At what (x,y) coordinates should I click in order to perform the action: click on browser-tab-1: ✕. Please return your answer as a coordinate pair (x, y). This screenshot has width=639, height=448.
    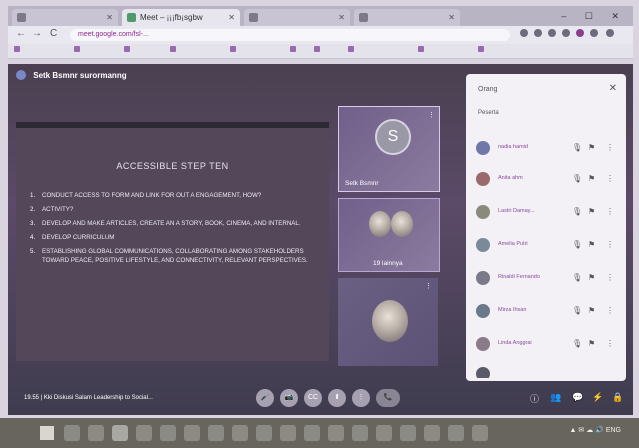
    Looking at the image, I should click on (65, 17).